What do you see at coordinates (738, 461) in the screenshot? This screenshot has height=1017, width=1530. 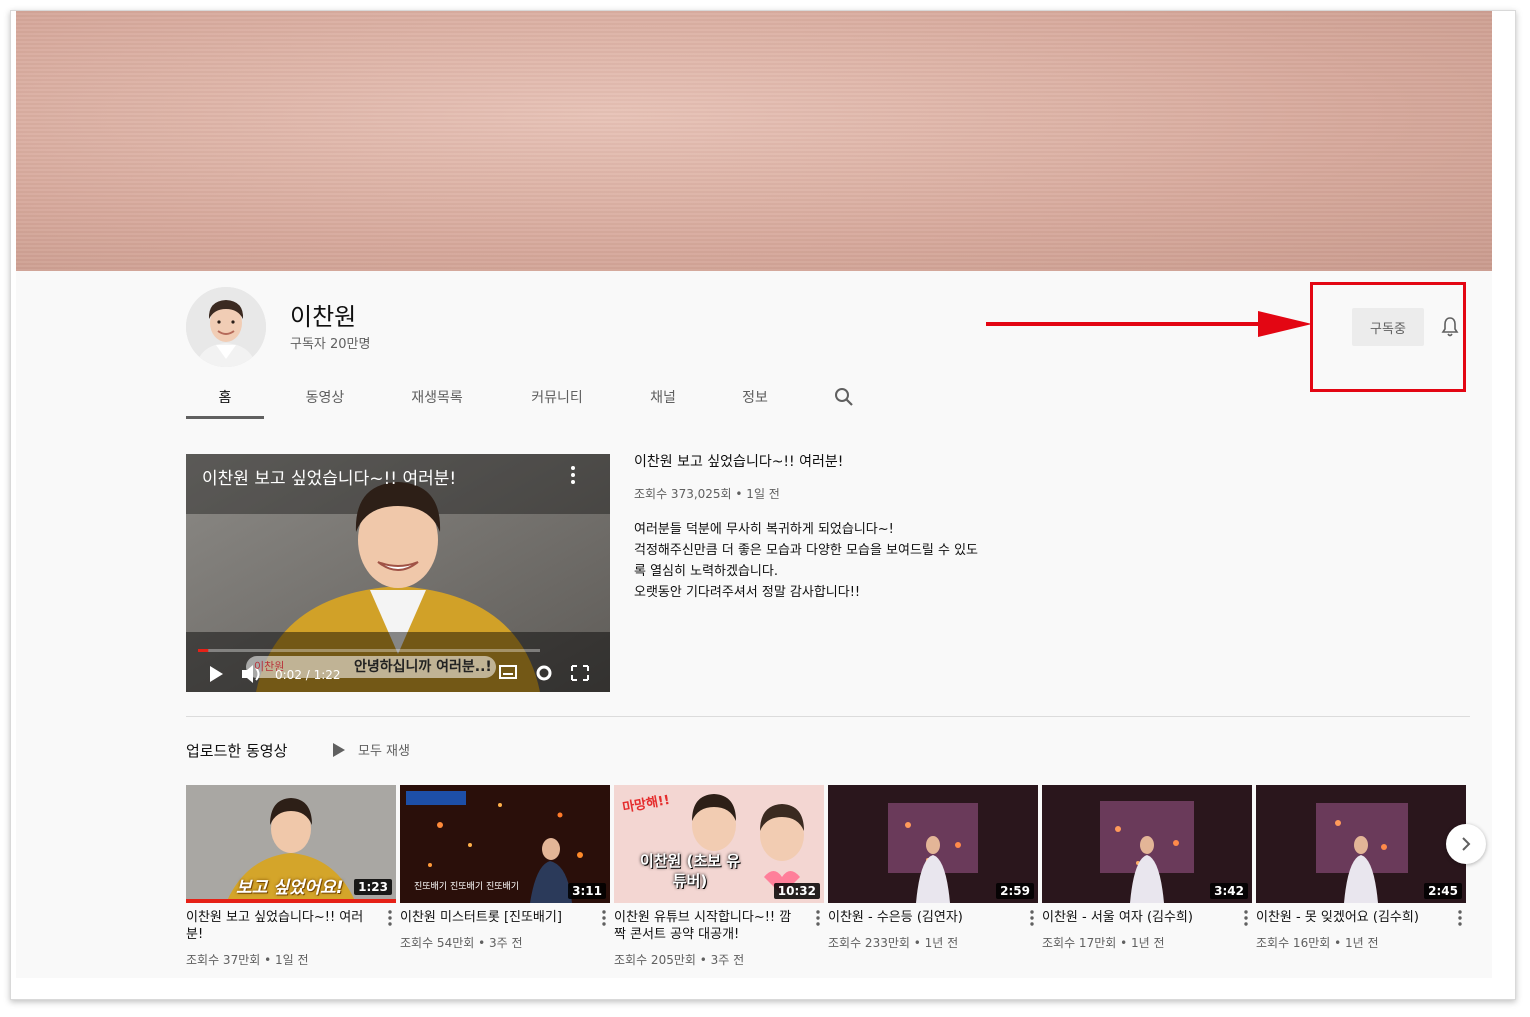 I see `featured-video-title: 이찬원 보고 싶었습니다~!! 여러분!` at bounding box center [738, 461].